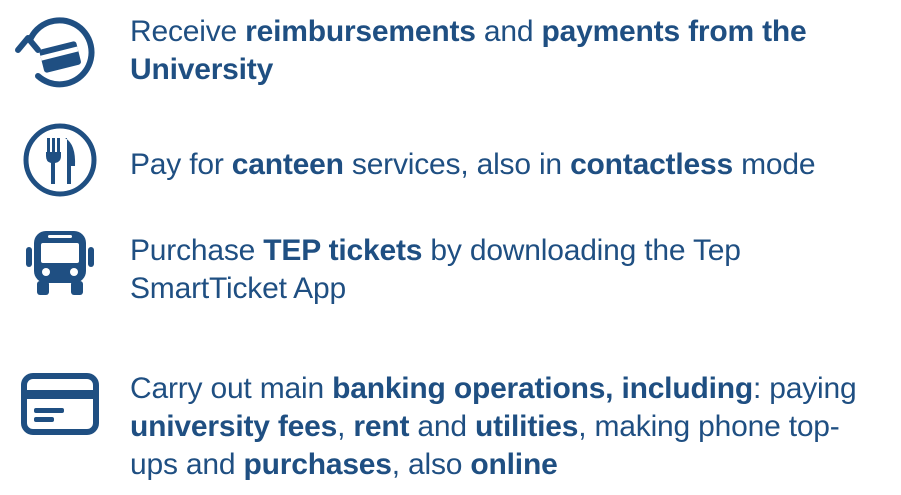 The width and height of the screenshot is (901, 495). Describe the element at coordinates (514, 464) in the screenshot. I see `bold-text-segment: online` at that location.